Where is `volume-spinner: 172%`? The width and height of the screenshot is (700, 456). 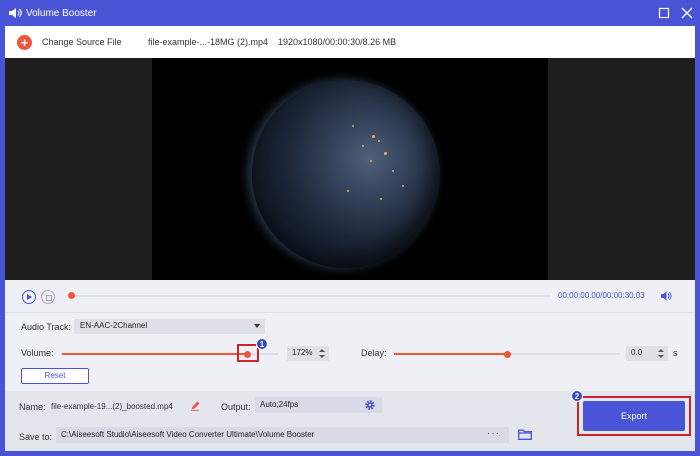
volume-spinner: 172% is located at coordinates (308, 353).